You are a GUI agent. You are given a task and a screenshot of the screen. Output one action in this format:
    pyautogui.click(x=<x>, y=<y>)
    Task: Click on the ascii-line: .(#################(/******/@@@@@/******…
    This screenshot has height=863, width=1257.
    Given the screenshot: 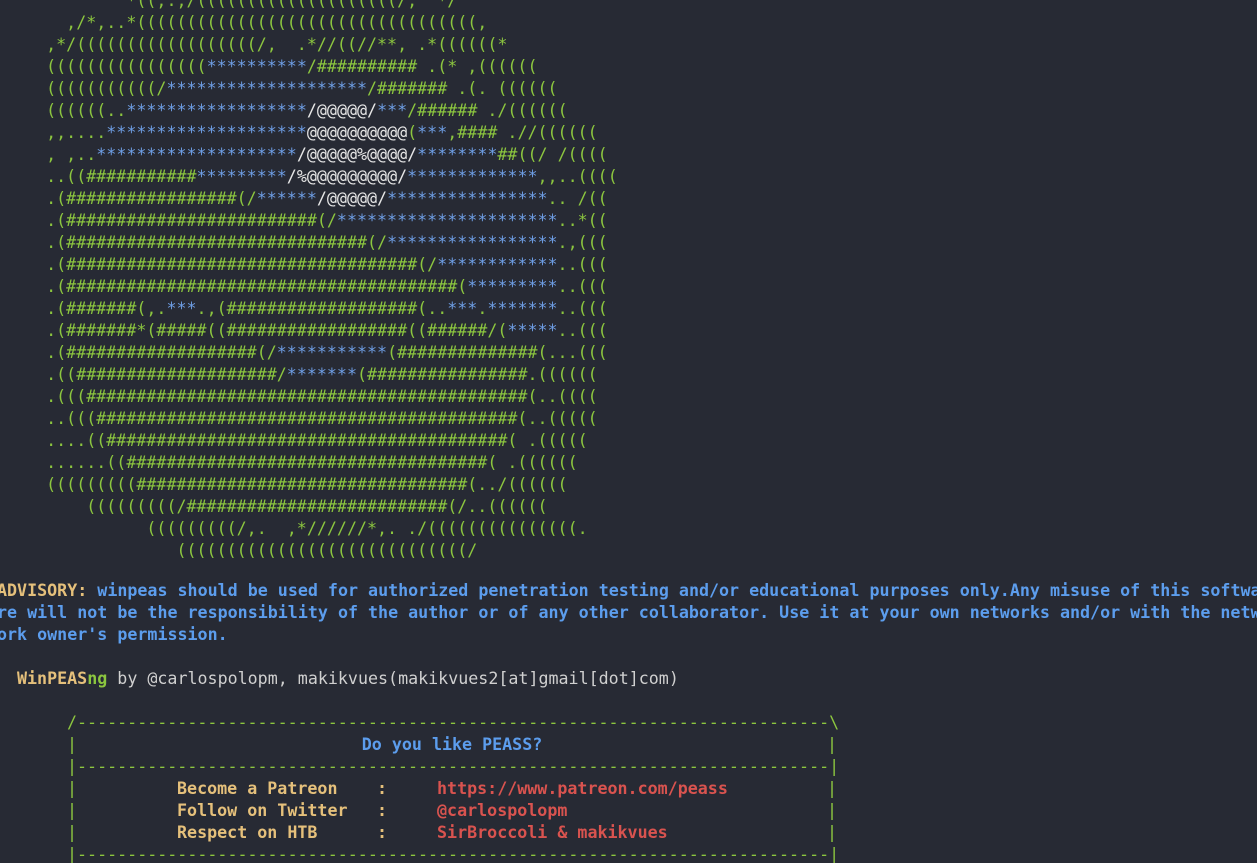 What is the action you would take?
    pyautogui.click(x=307, y=199)
    